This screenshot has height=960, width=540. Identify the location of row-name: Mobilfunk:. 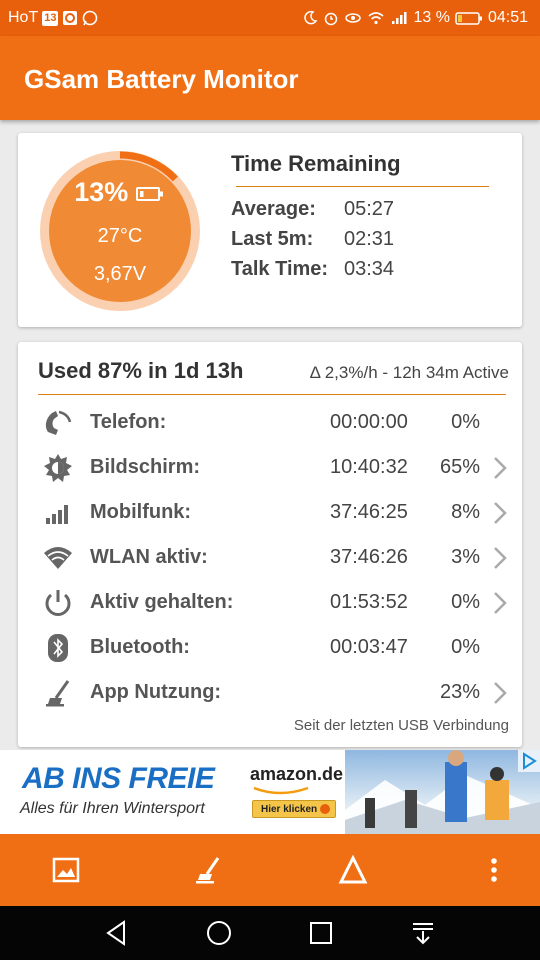
(141, 512).